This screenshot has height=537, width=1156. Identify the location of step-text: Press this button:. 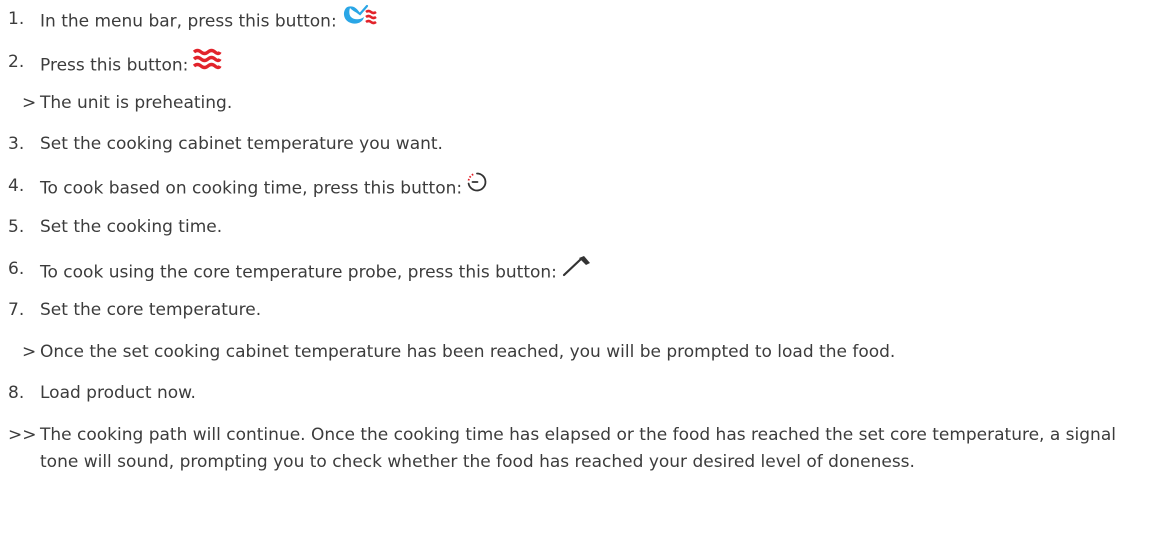
(588, 64).